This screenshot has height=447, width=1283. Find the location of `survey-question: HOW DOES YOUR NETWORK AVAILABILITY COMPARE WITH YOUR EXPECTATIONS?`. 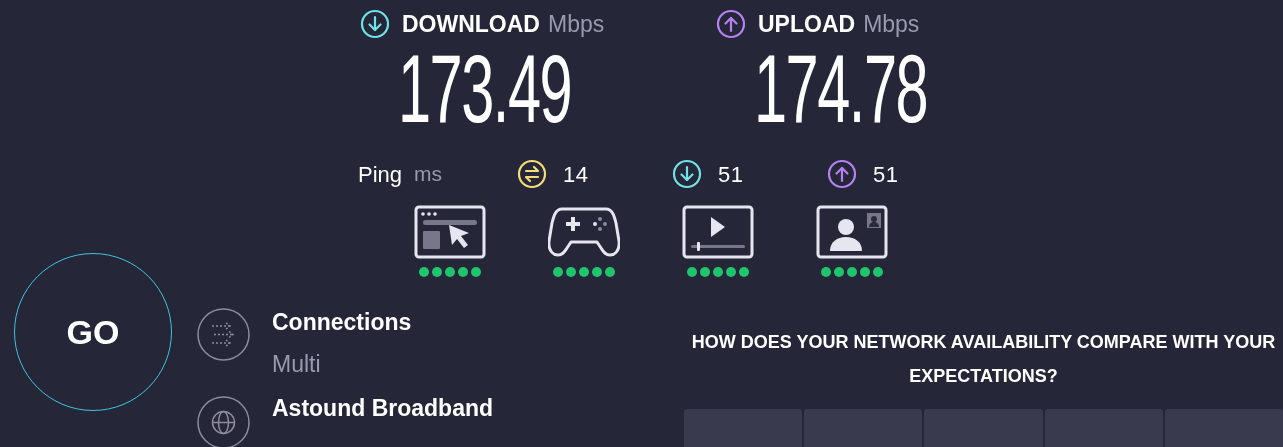

survey-question: HOW DOES YOUR NETWORK AVAILABILITY COMPARE WITH YOUR EXPECTATIONS? is located at coordinates (983, 359).